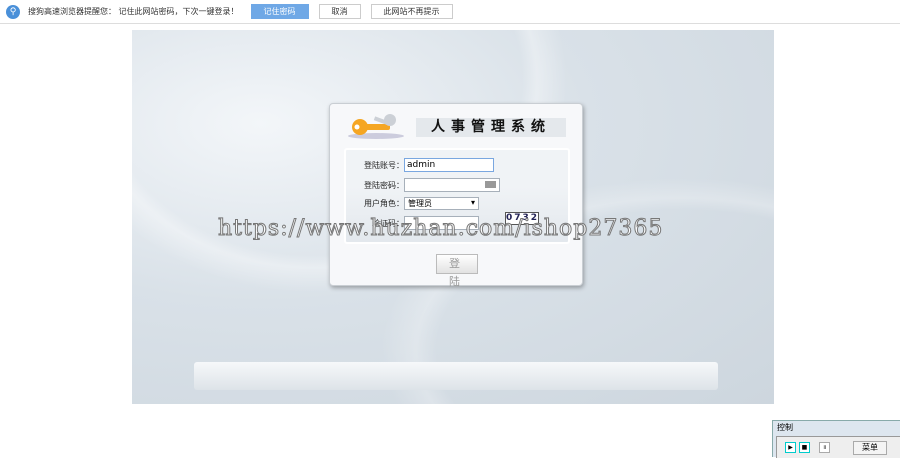 The image size is (900, 458). I want to click on never-remind-button: 此网站不再提示, so click(411, 11).